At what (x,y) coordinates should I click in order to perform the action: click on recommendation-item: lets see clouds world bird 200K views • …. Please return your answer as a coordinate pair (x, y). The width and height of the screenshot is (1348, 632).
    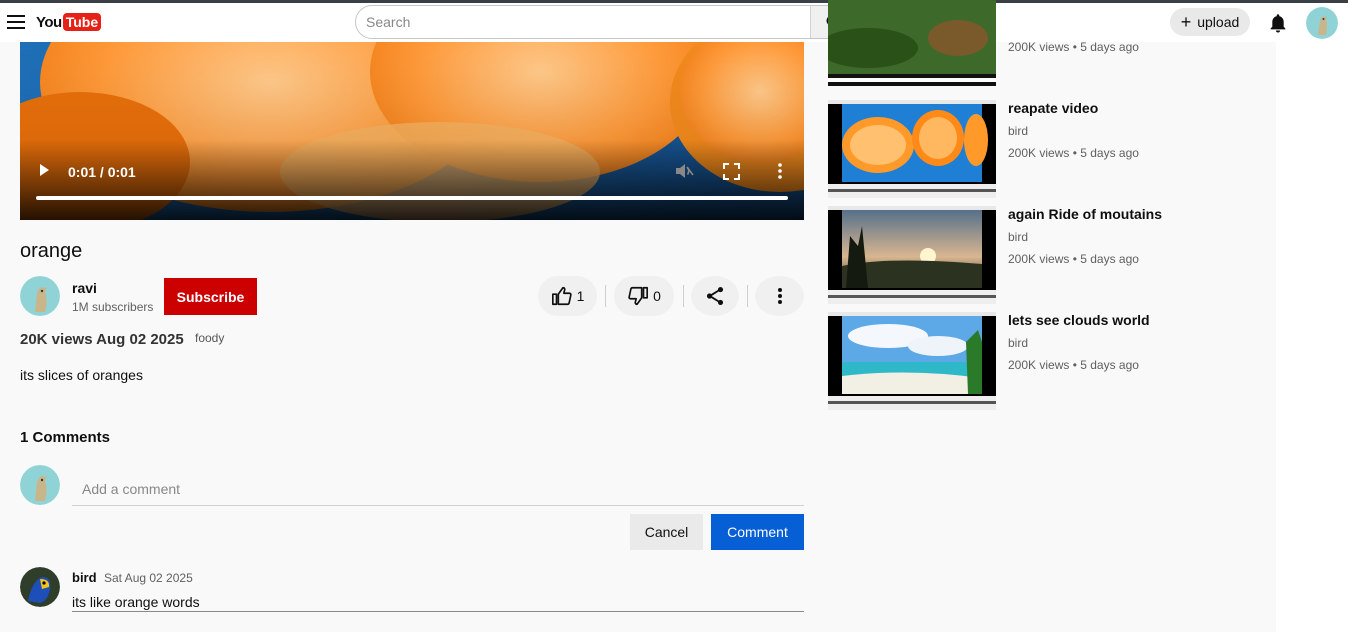
    Looking at the image, I should click on (1052, 361).